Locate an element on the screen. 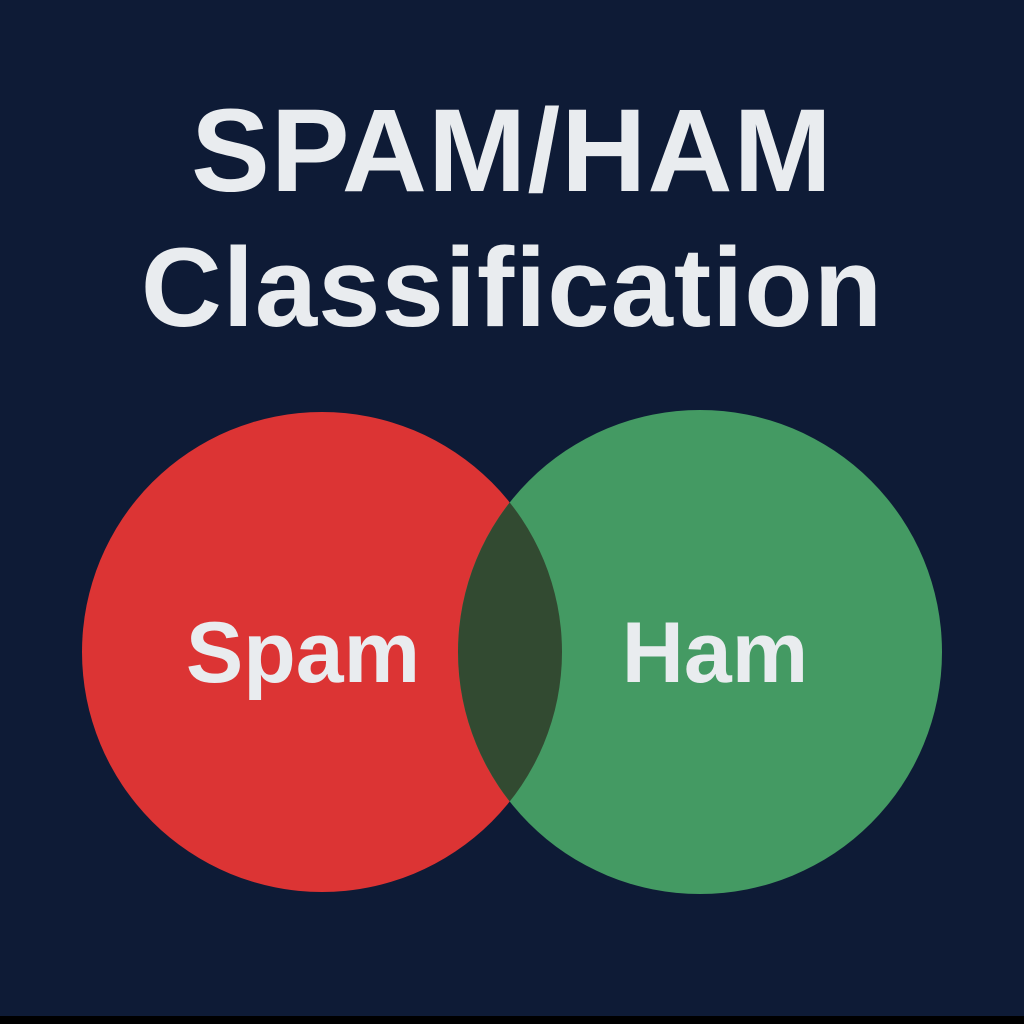 The width and height of the screenshot is (1024, 1024). ham-label: Ham is located at coordinates (715, 653).